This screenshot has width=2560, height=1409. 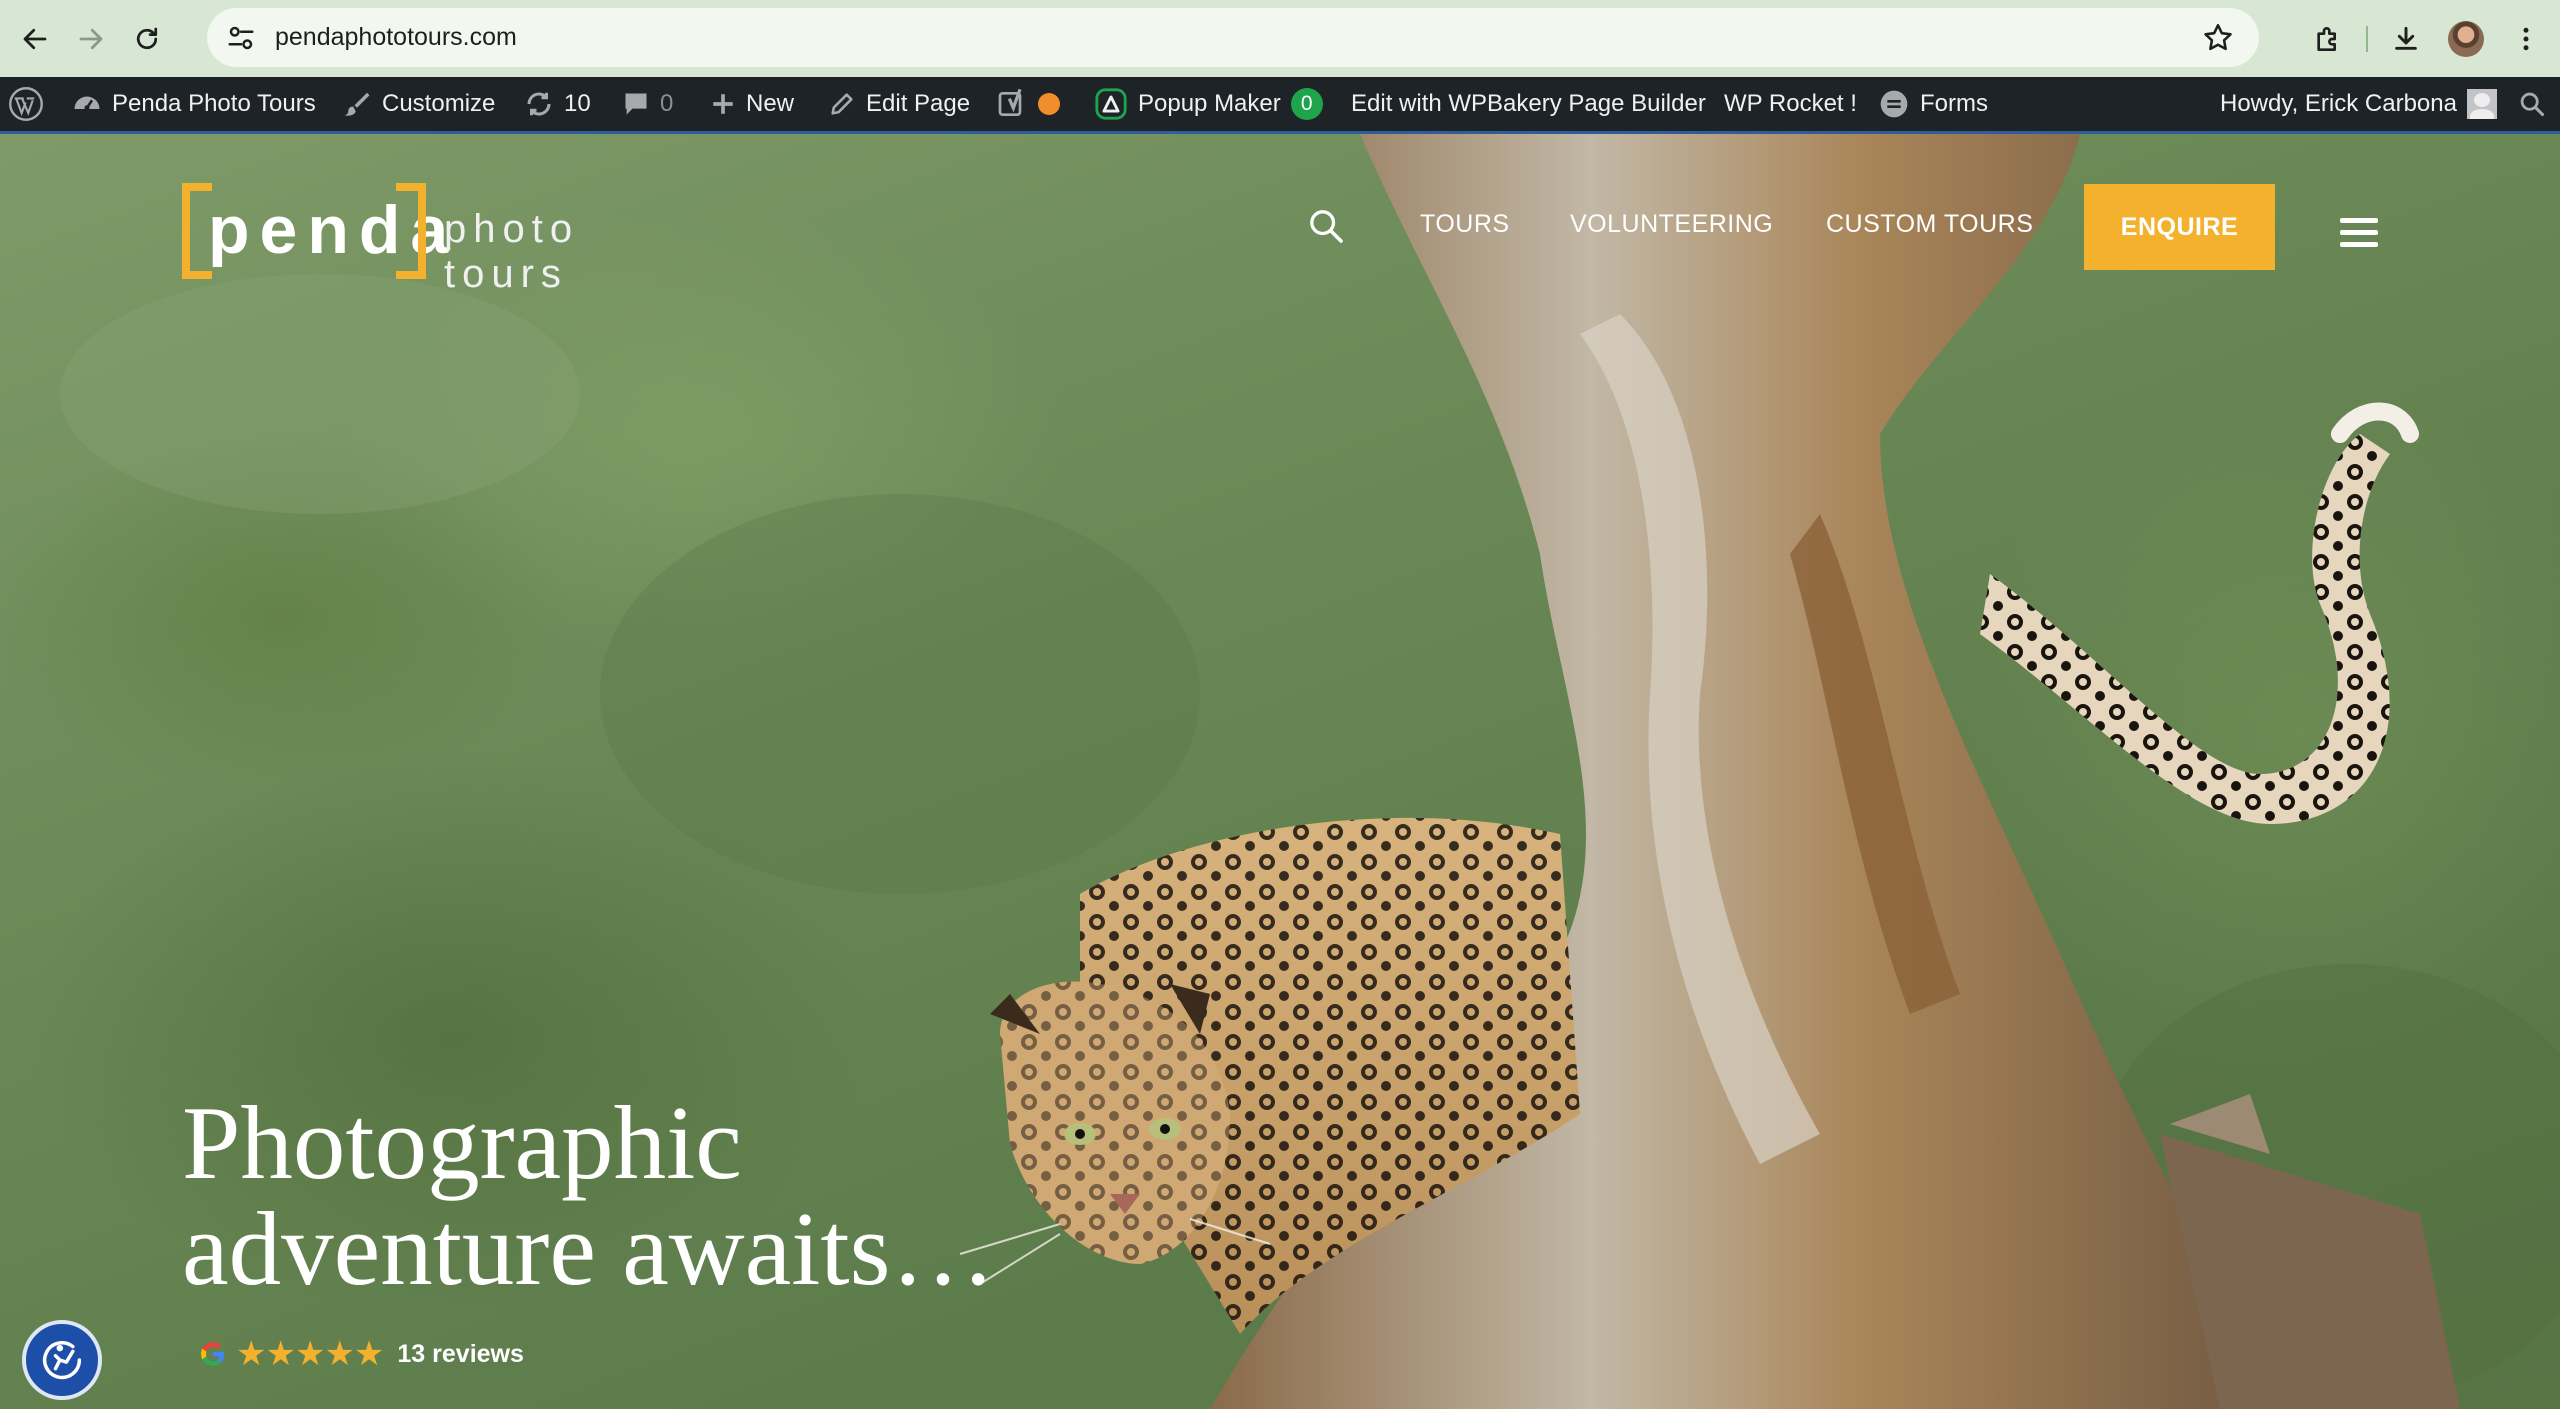 I want to click on customize-link: Customize, so click(x=418, y=104).